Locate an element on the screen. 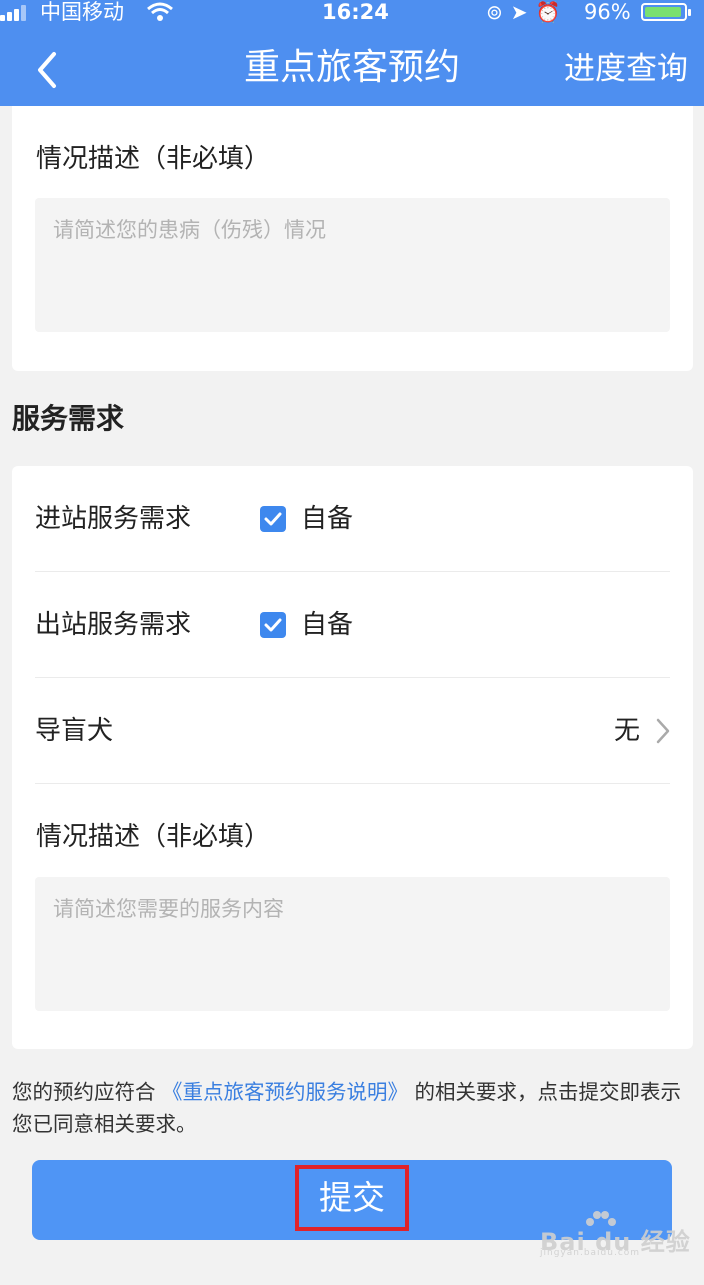 The height and width of the screenshot is (1285, 704). exit-service-row: 出站服务需求 自备 is located at coordinates (352, 625).